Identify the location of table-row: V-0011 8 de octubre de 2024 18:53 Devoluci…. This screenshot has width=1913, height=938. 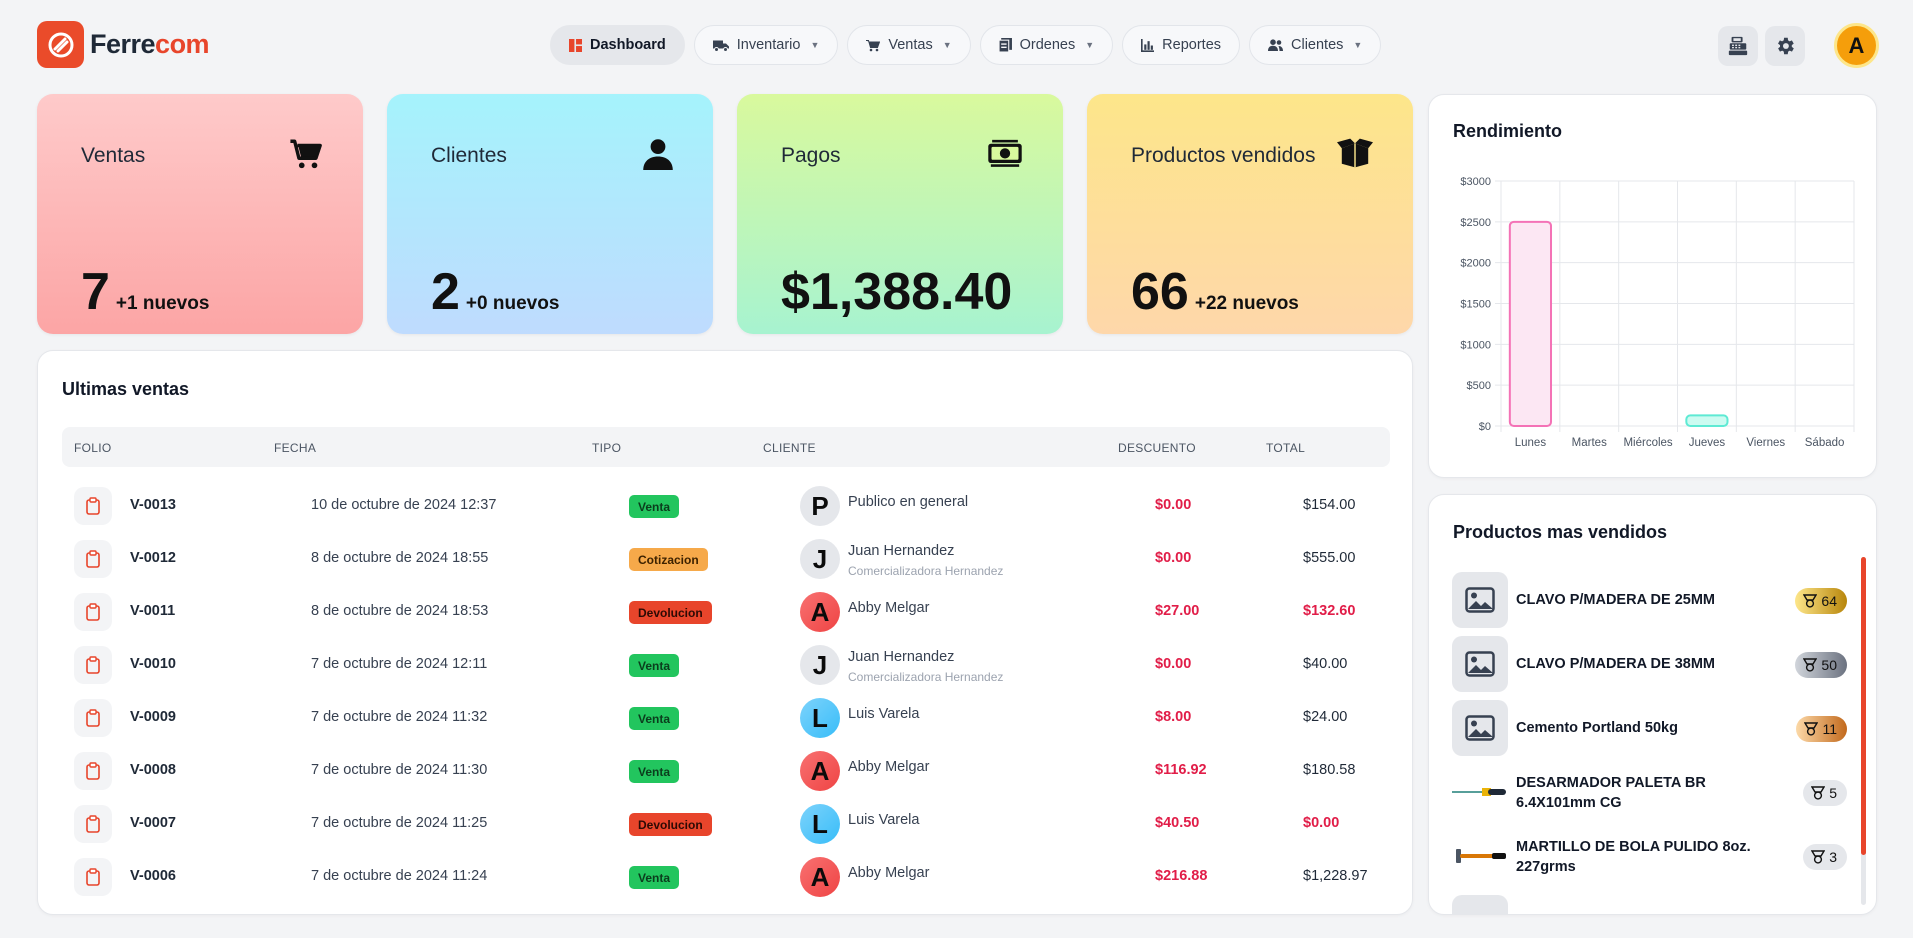
(726, 610).